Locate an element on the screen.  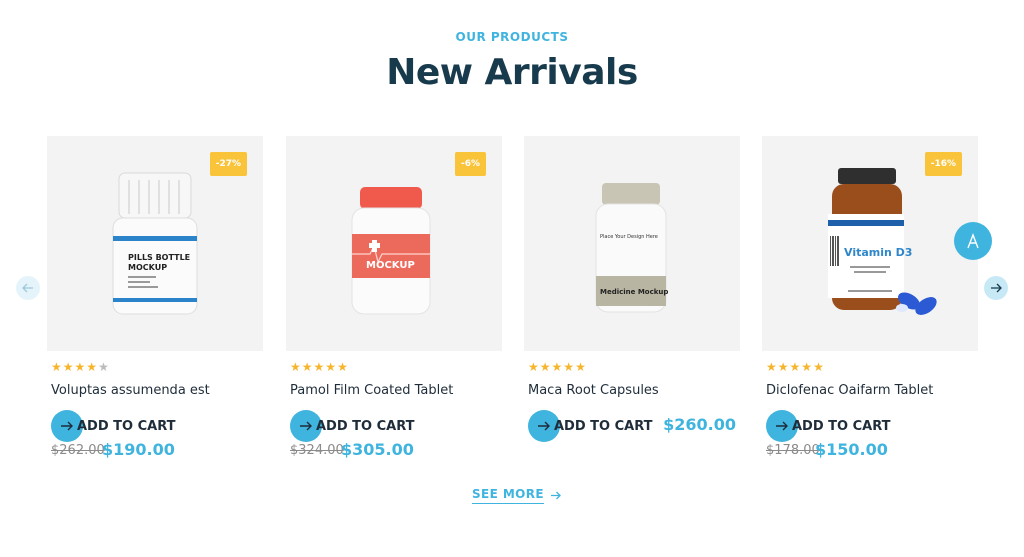
scroll-top-icon is located at coordinates (973, 241).